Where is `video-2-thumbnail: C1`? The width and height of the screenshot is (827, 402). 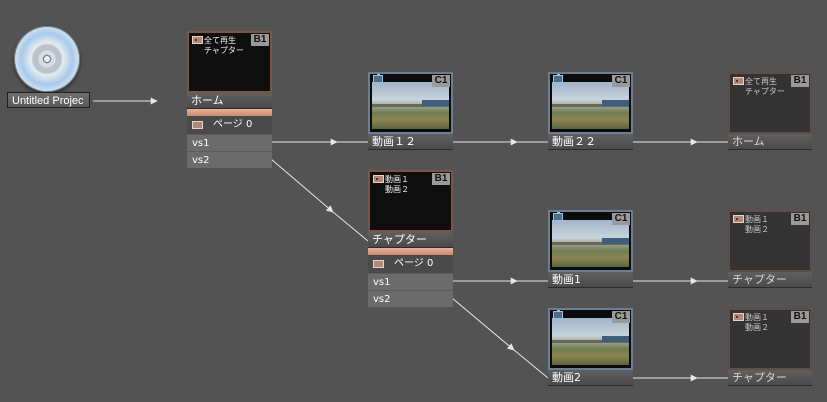 video-2-thumbnail: C1 is located at coordinates (590, 339).